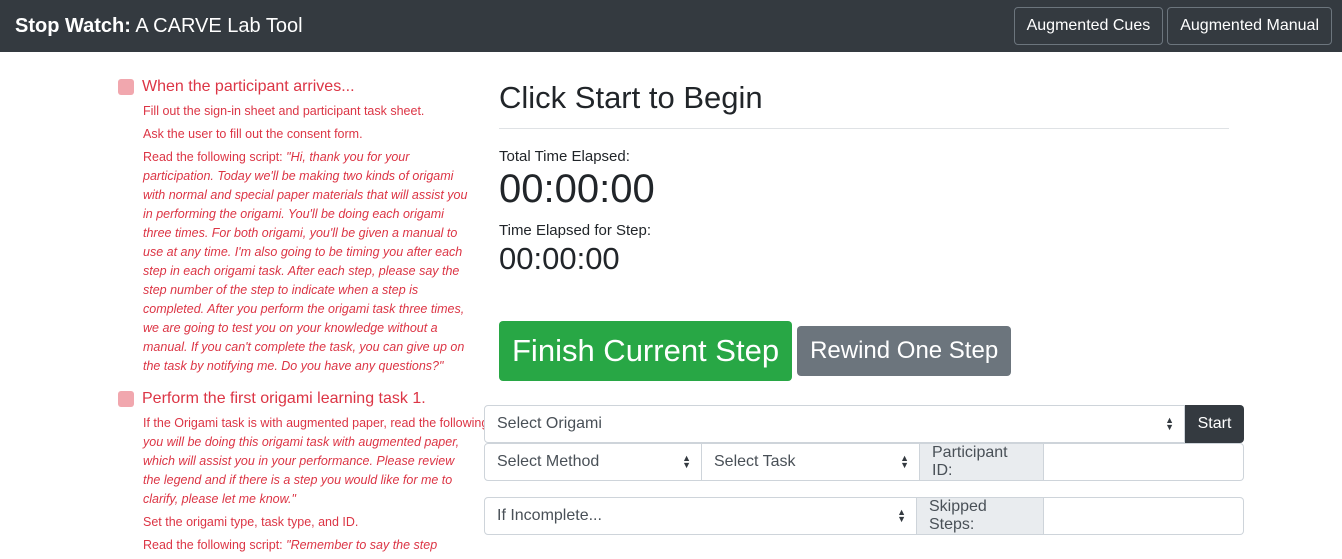  What do you see at coordinates (1088, 26) in the screenshot?
I see `augmented-cues-button: Augmented Cues` at bounding box center [1088, 26].